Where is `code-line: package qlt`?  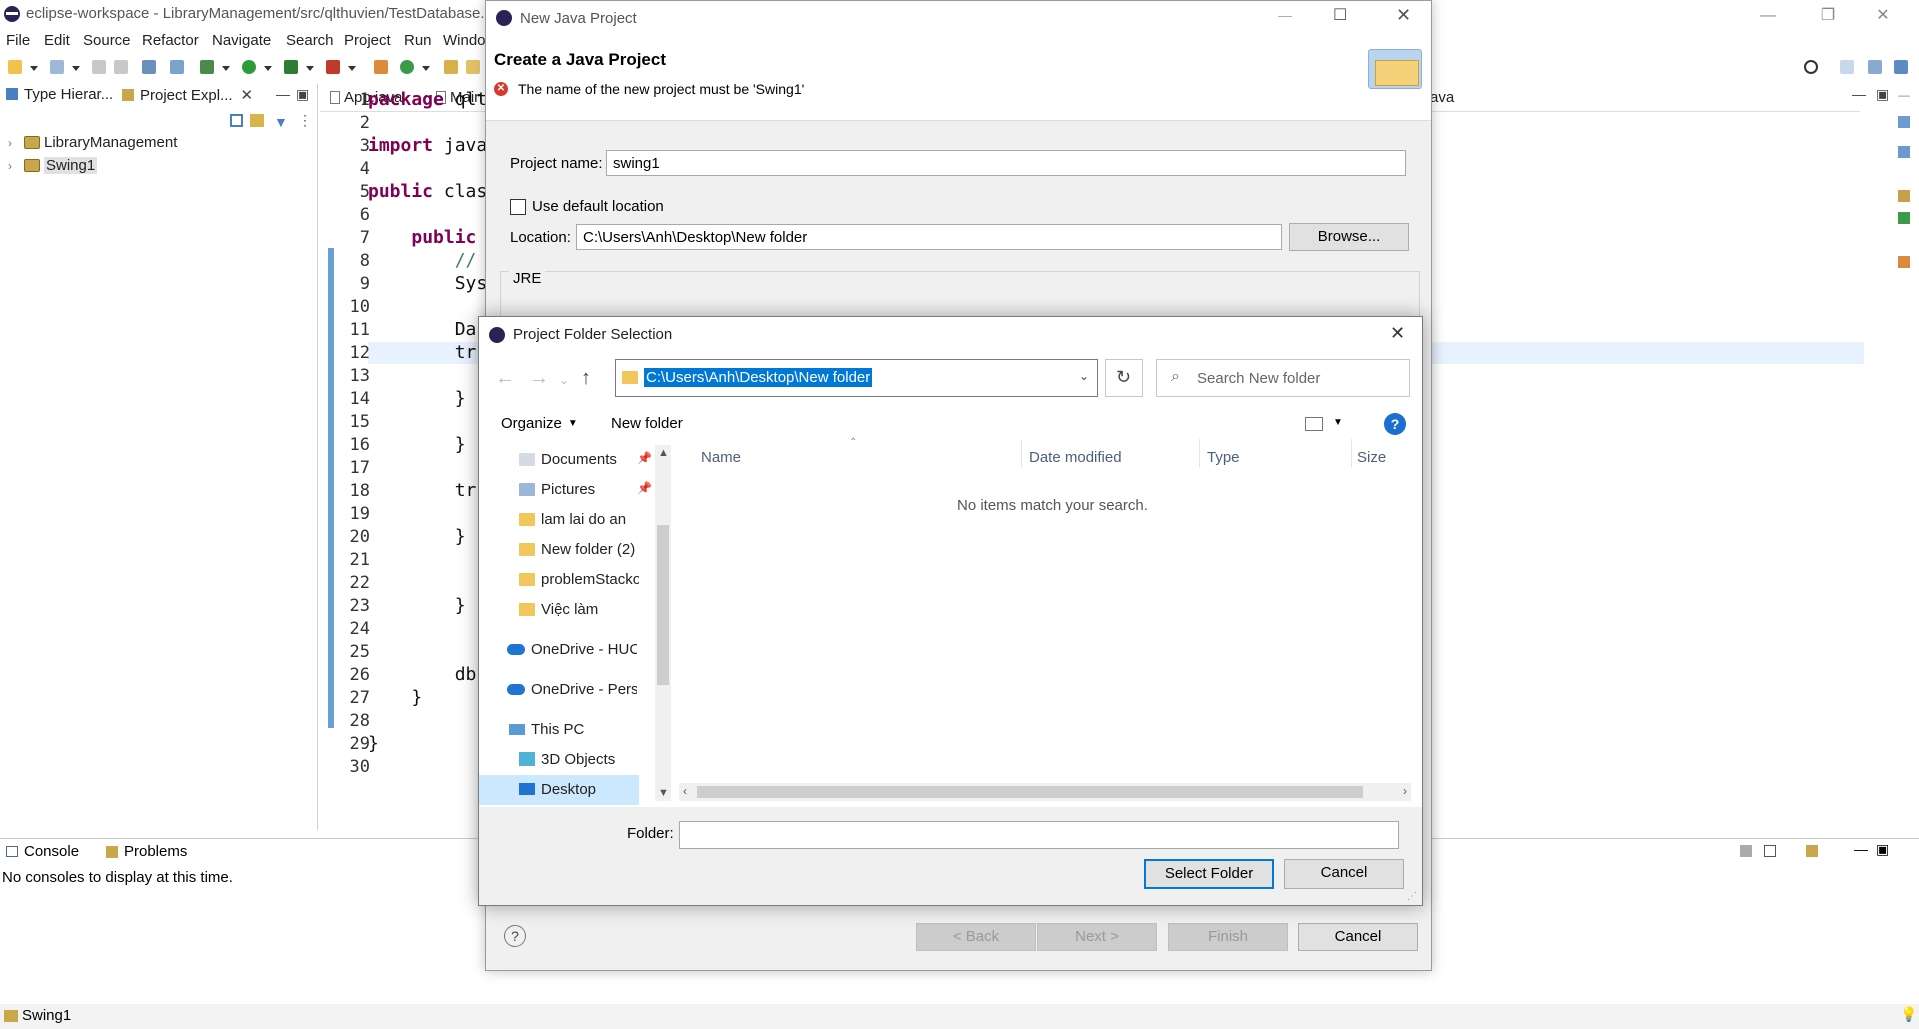
code-line: package qlt is located at coordinates (427, 99).